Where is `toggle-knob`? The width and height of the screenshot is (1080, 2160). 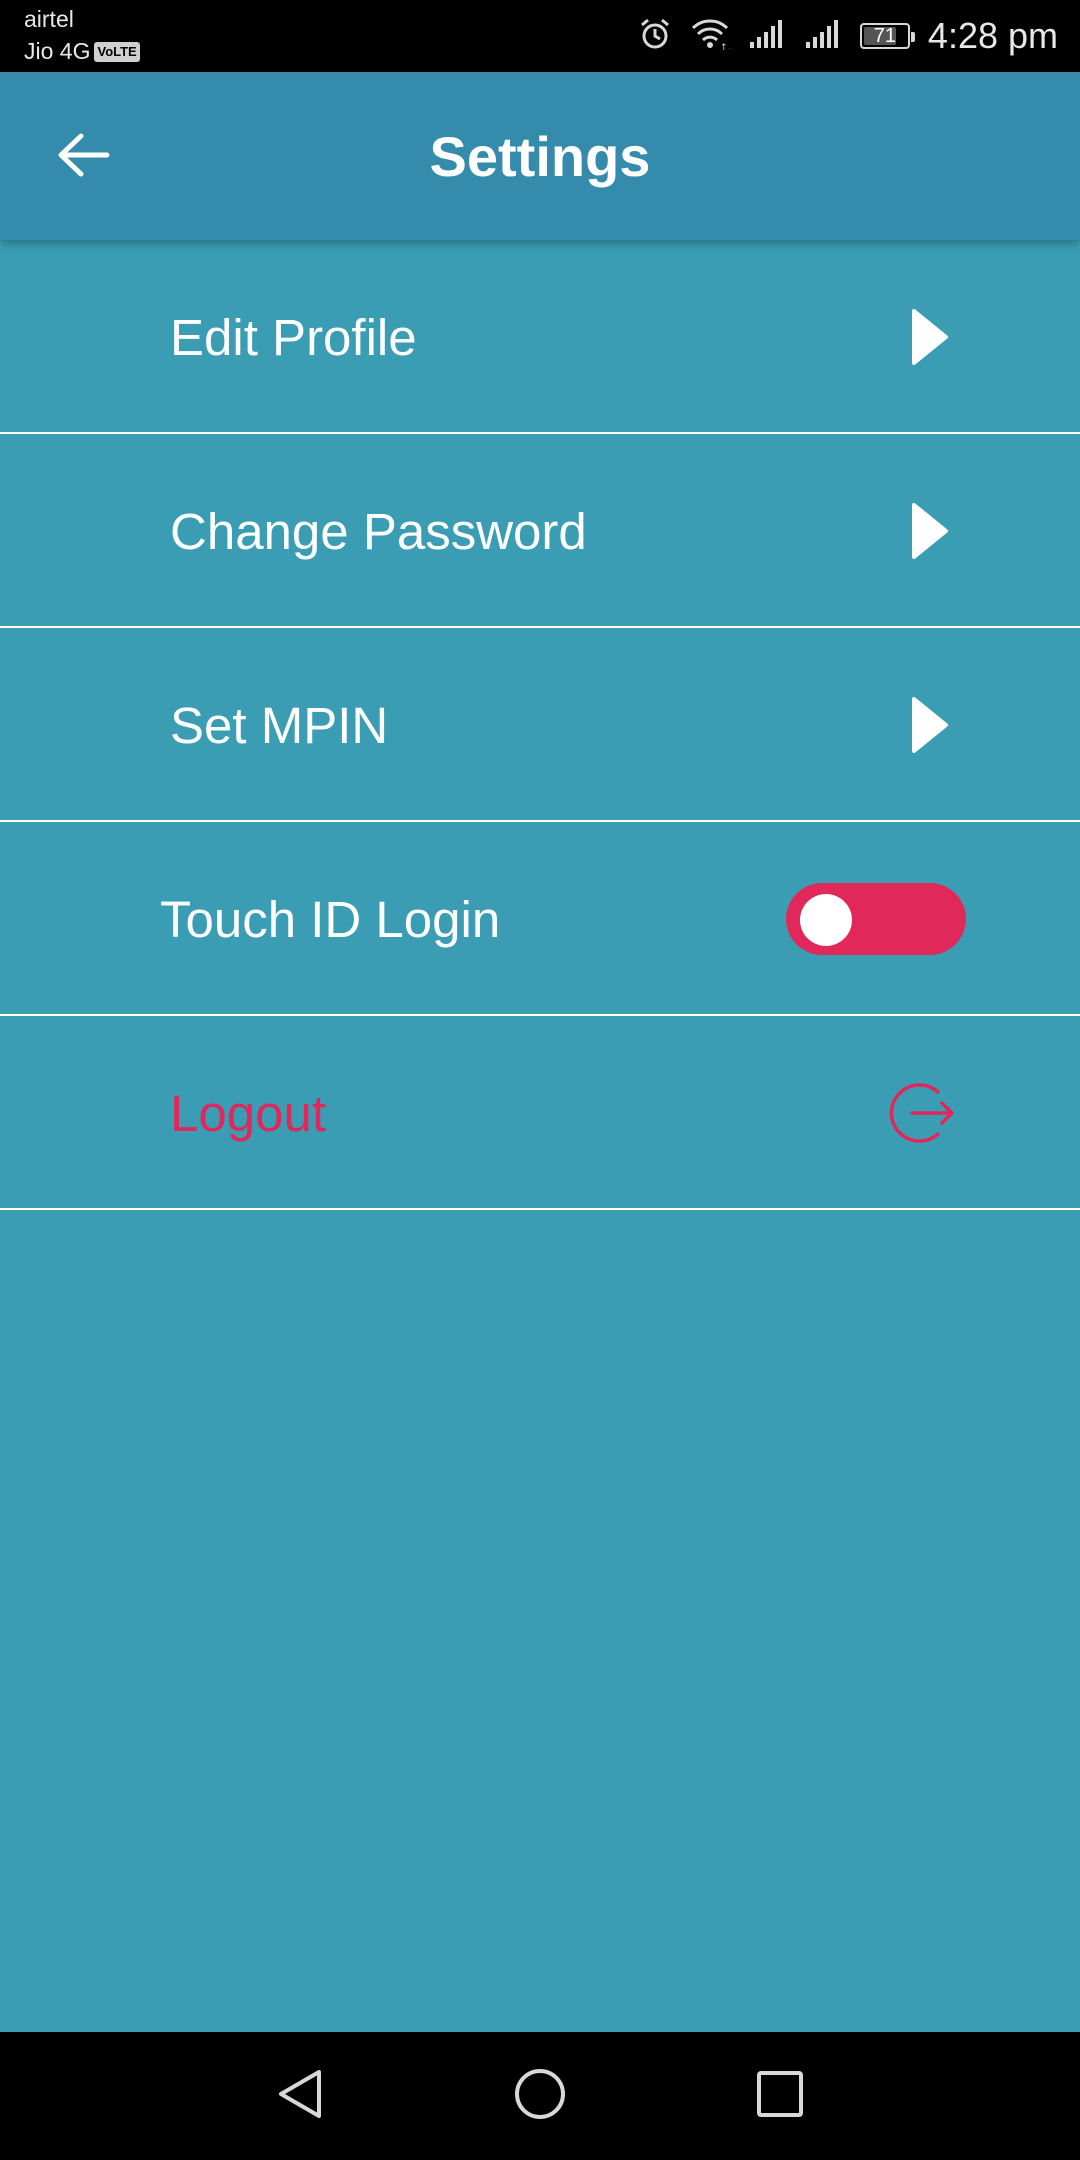
toggle-knob is located at coordinates (826, 920).